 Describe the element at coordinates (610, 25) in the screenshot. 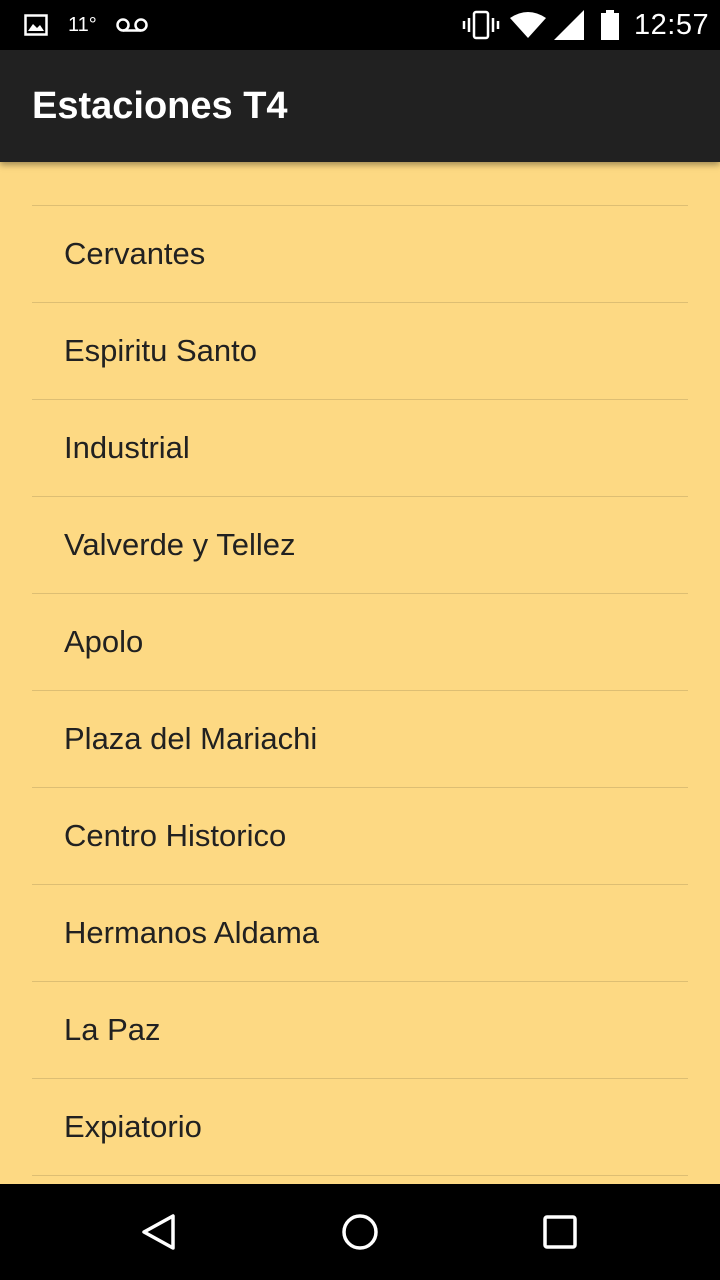

I see `battery-icon` at that location.